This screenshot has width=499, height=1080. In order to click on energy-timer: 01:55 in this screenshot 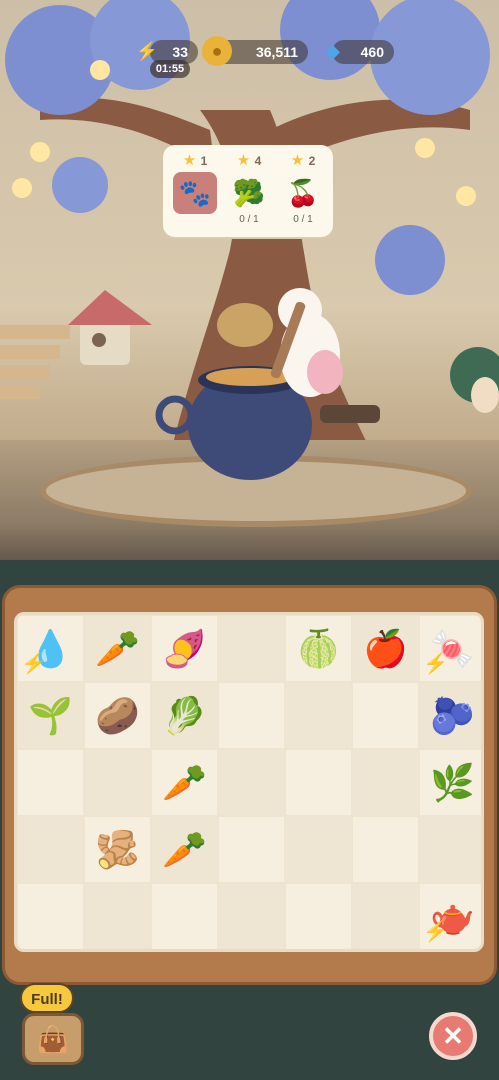, I will do `click(170, 69)`.